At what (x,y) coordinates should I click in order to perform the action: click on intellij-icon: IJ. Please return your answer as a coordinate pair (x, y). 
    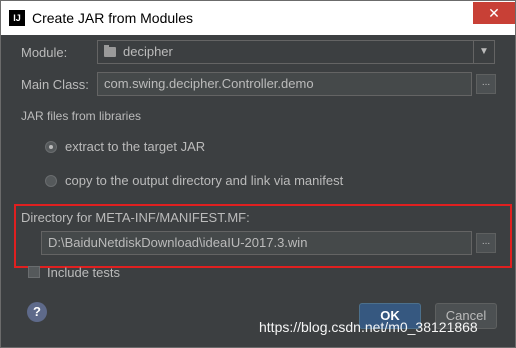
    Looking at the image, I should click on (17, 18).